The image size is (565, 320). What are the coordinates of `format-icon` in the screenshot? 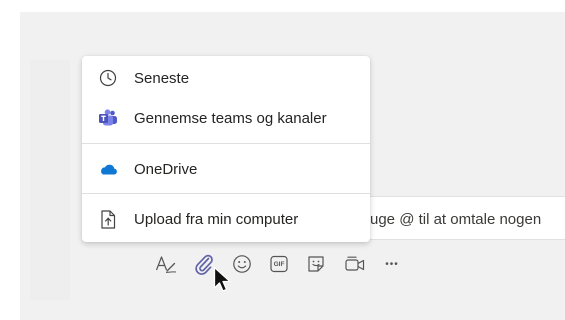 It's located at (166, 264).